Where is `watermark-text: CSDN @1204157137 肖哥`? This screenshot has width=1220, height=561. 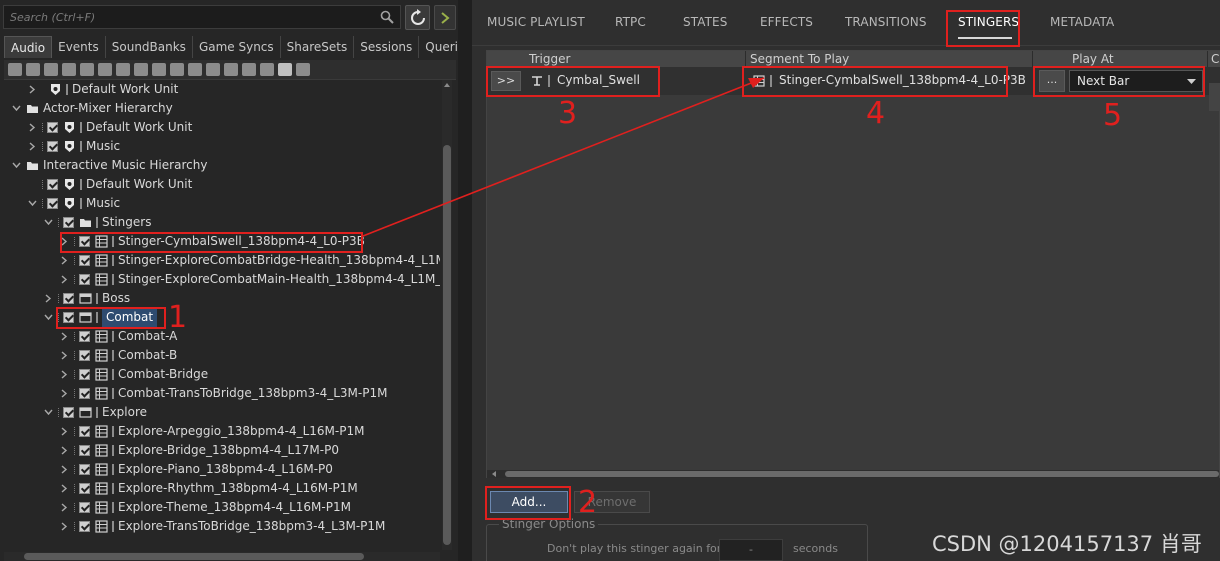 watermark-text: CSDN @1204157137 肖哥 is located at coordinates (1067, 544).